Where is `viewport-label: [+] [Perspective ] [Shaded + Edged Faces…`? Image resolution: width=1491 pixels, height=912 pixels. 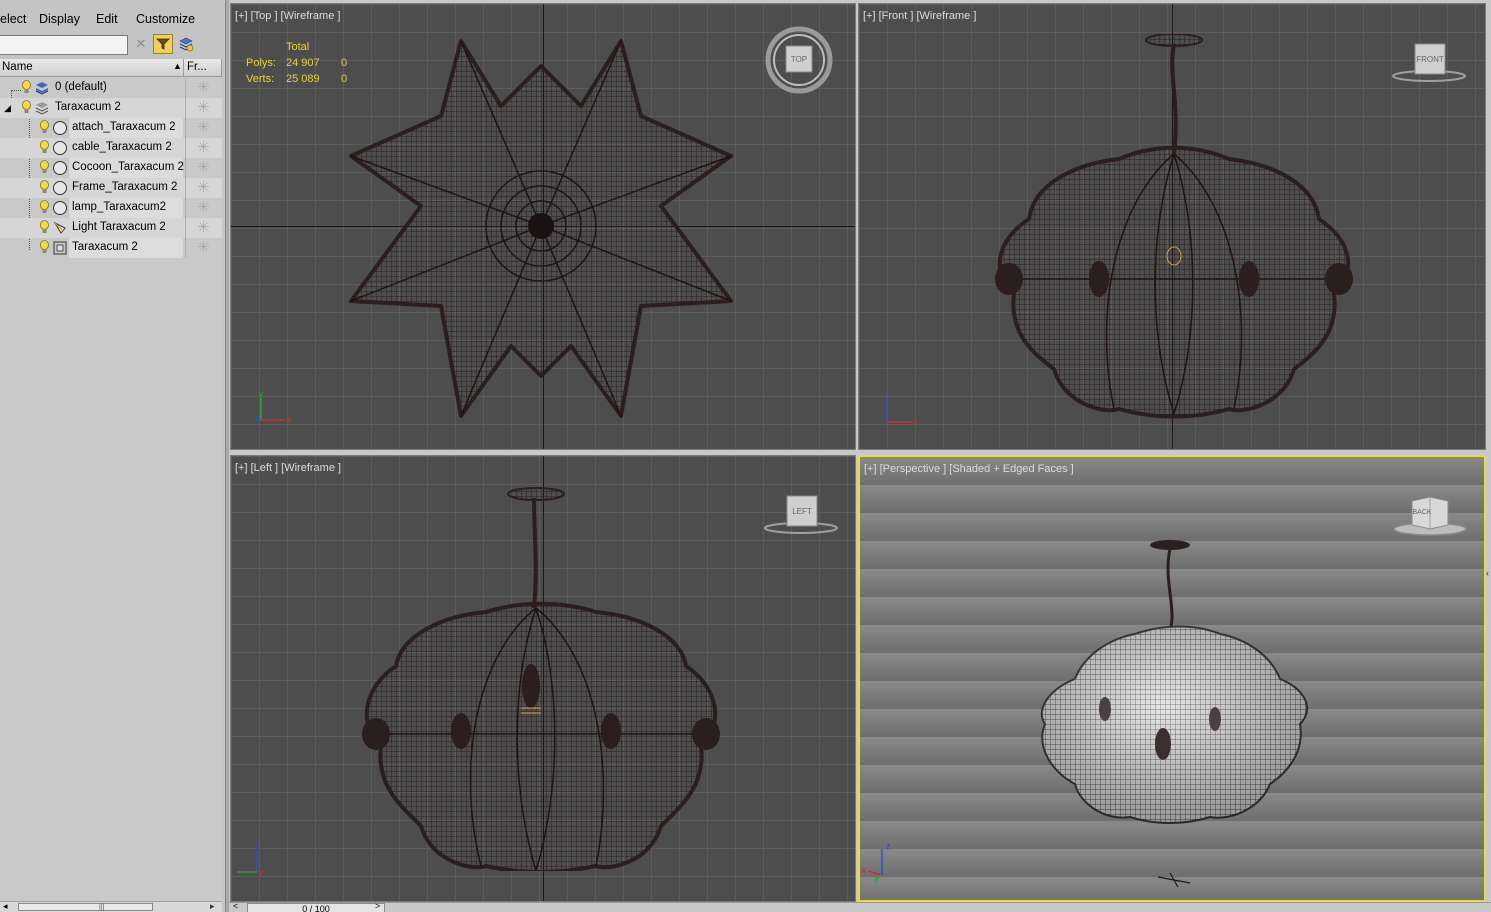 viewport-label: [+] [Perspective ] [Shaded + Edged Faces… is located at coordinates (969, 469).